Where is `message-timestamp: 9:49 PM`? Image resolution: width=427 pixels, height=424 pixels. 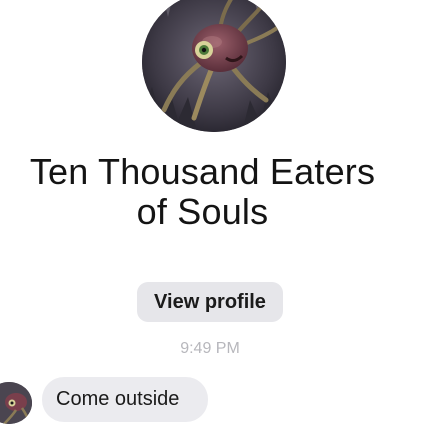 message-timestamp: 9:49 PM is located at coordinates (210, 348).